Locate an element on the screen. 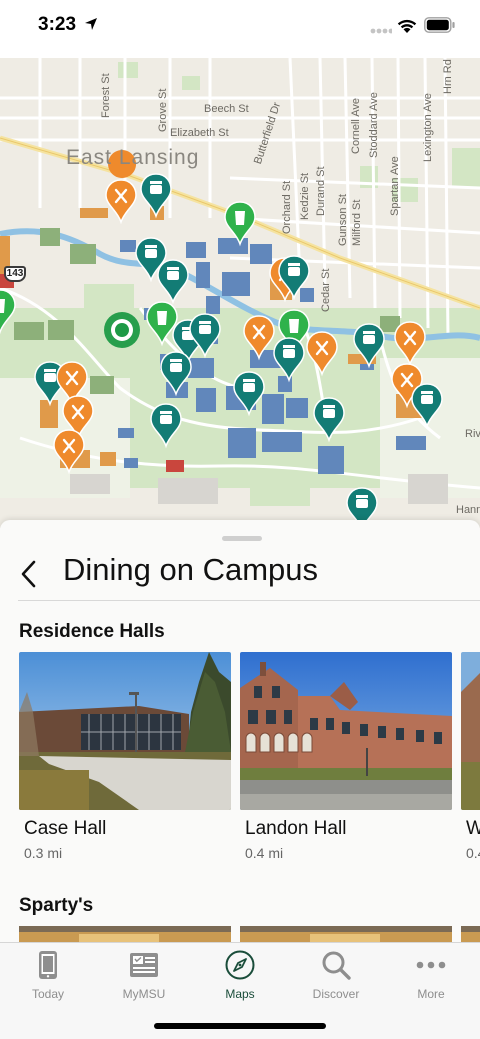 This screenshot has height=1039, width=480. tab-label: Maps is located at coordinates (240, 994).